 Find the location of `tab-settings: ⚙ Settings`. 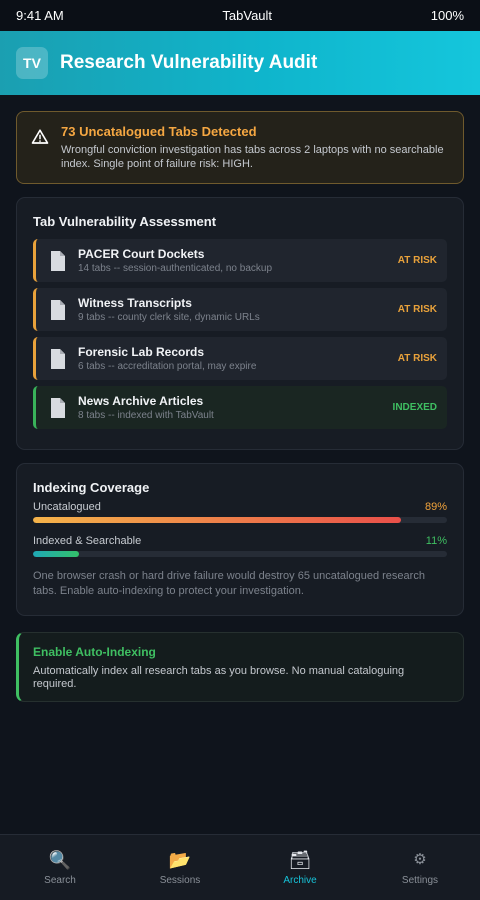

tab-settings: ⚙ Settings is located at coordinates (420, 867).